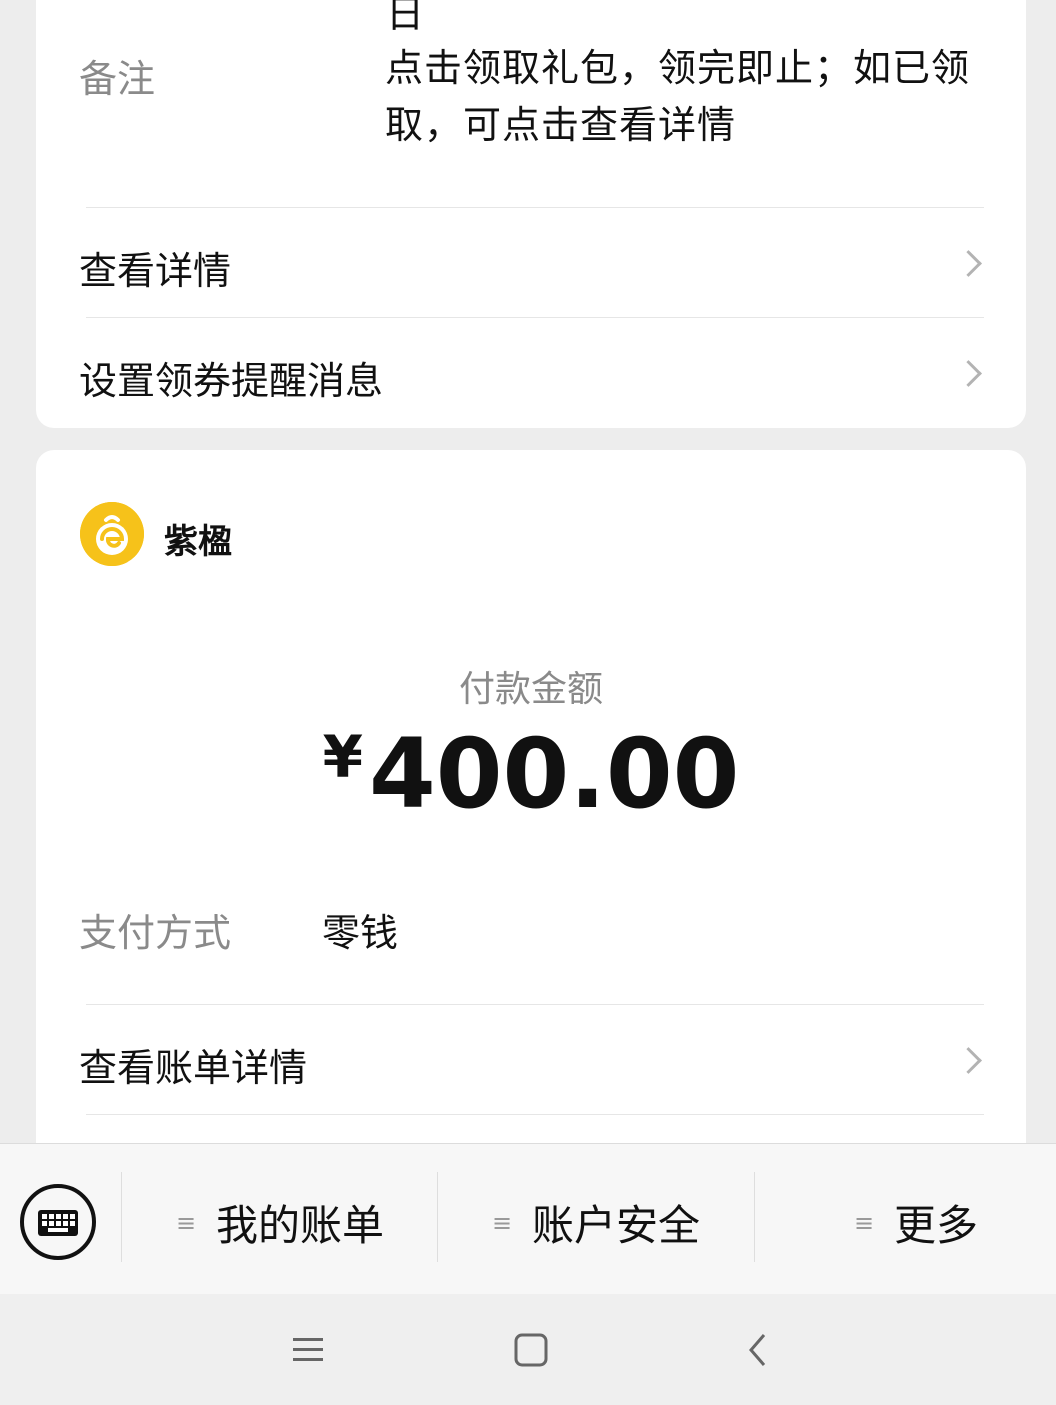 The height and width of the screenshot is (1405, 1056). Describe the element at coordinates (531, 372) in the screenshot. I see `coupon-reminder-row: 设置领券提醒消息` at that location.